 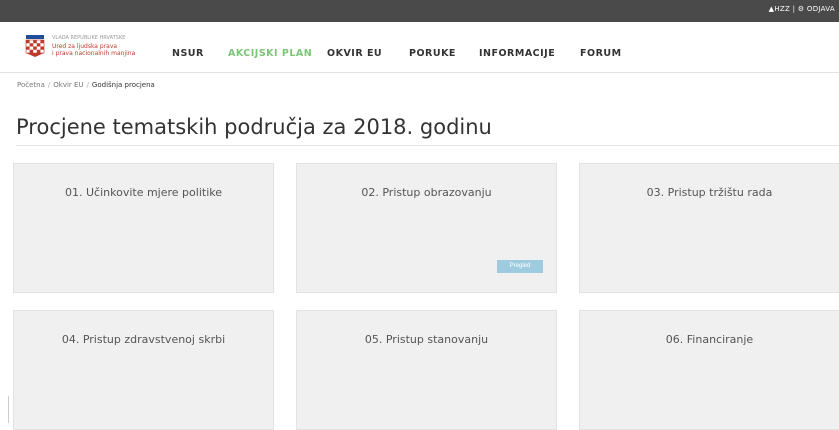 What do you see at coordinates (426, 192) in the screenshot?
I see `card-title: 02. Pristup obrazovanju` at bounding box center [426, 192].